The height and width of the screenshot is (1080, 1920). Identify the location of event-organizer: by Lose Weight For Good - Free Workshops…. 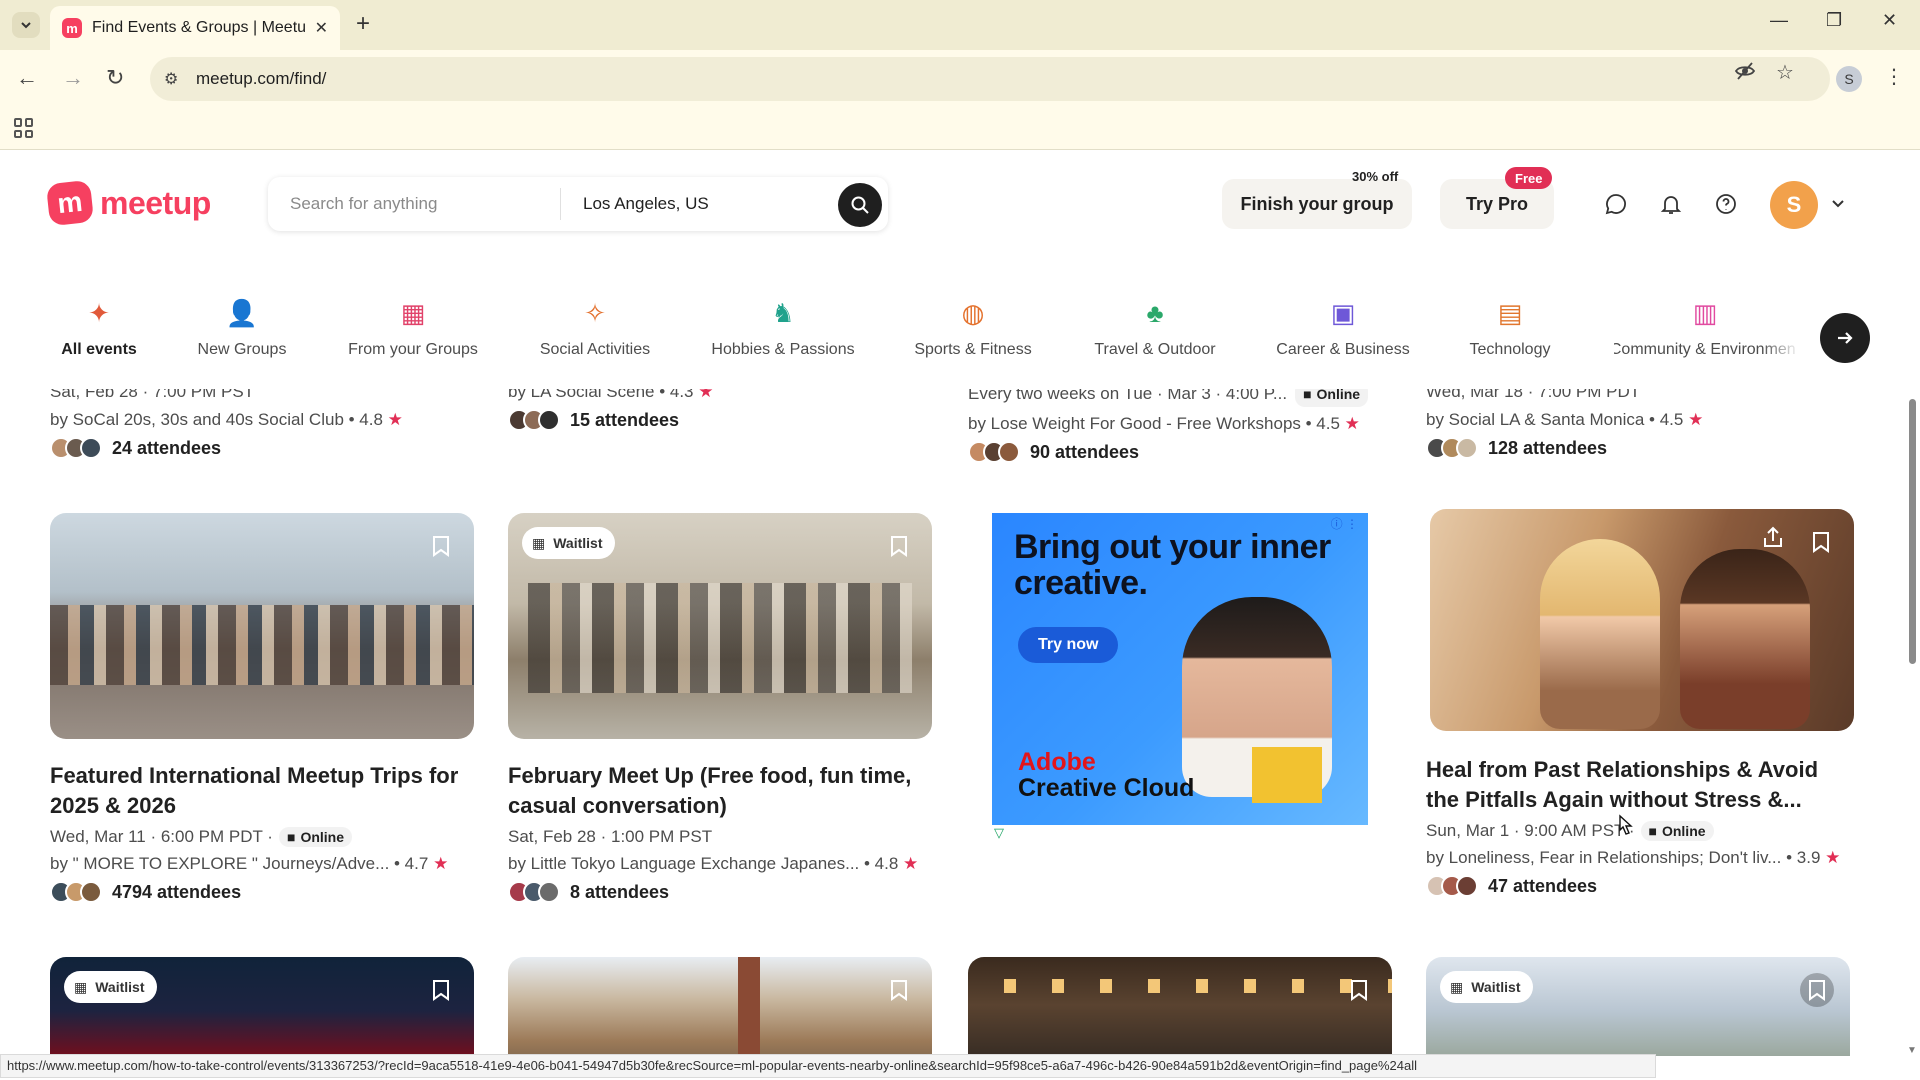
(1164, 423).